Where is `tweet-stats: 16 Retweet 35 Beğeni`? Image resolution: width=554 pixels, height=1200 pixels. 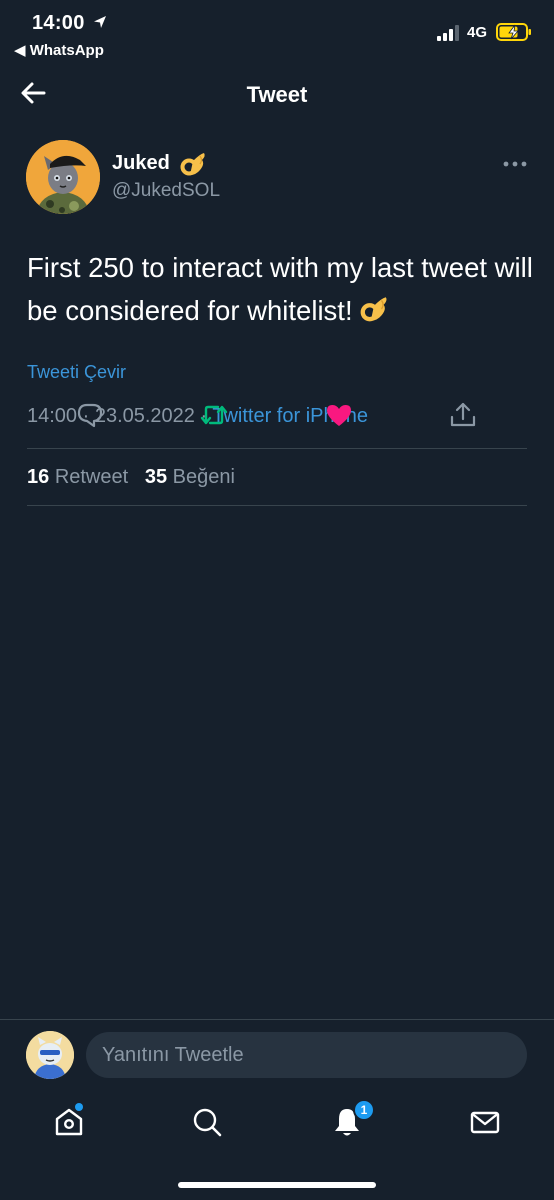 tweet-stats: 16 Retweet 35 Beğeni is located at coordinates (131, 477).